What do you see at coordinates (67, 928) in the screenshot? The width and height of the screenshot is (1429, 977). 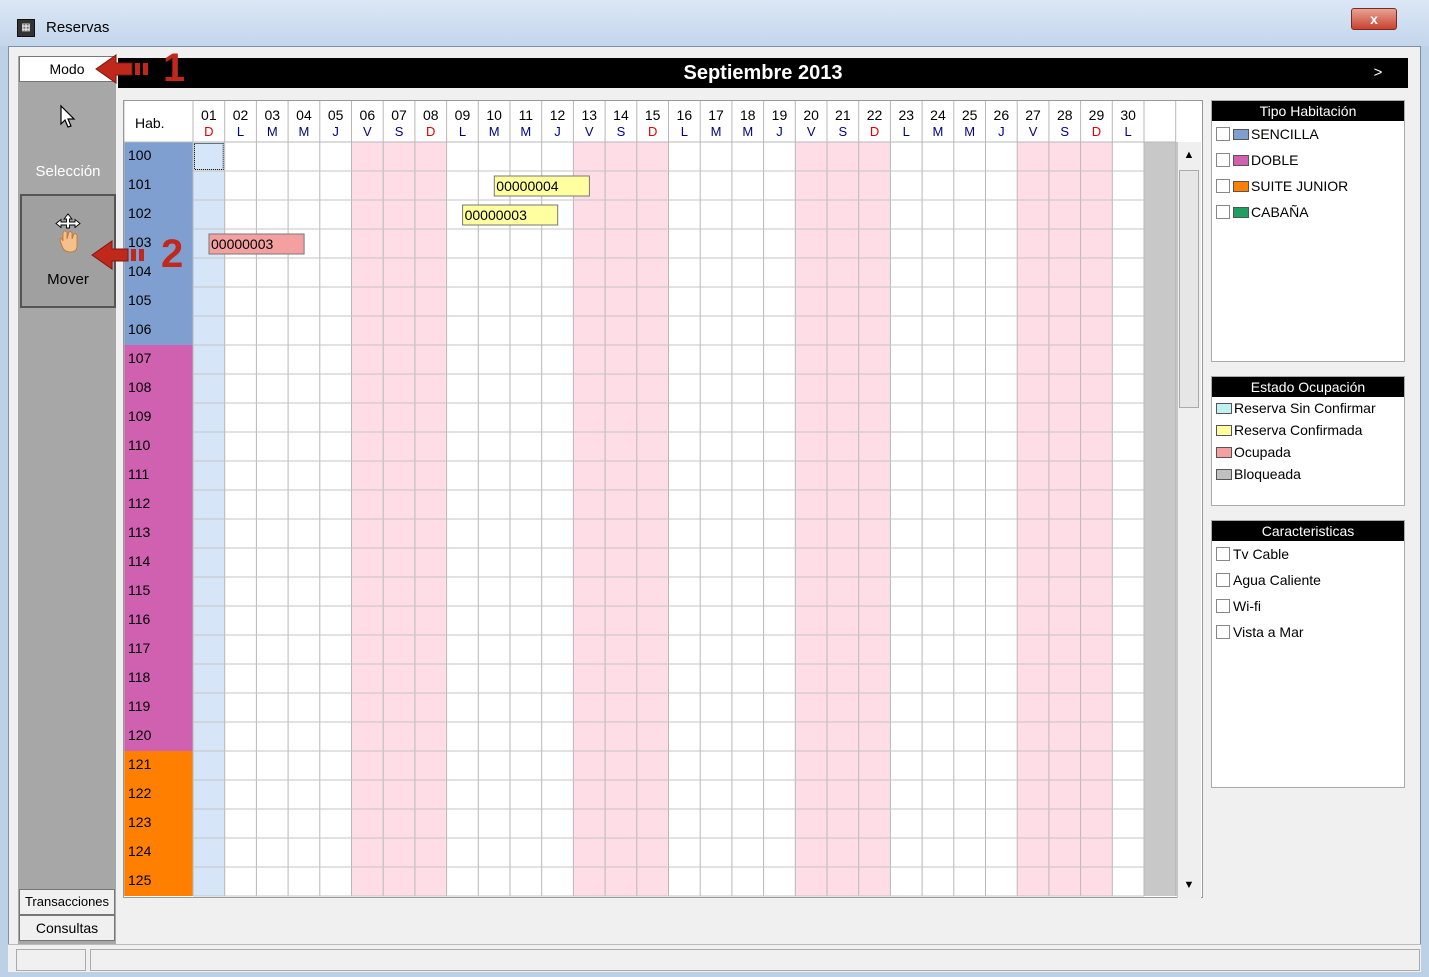 I see `tab-consultas: Consultas` at bounding box center [67, 928].